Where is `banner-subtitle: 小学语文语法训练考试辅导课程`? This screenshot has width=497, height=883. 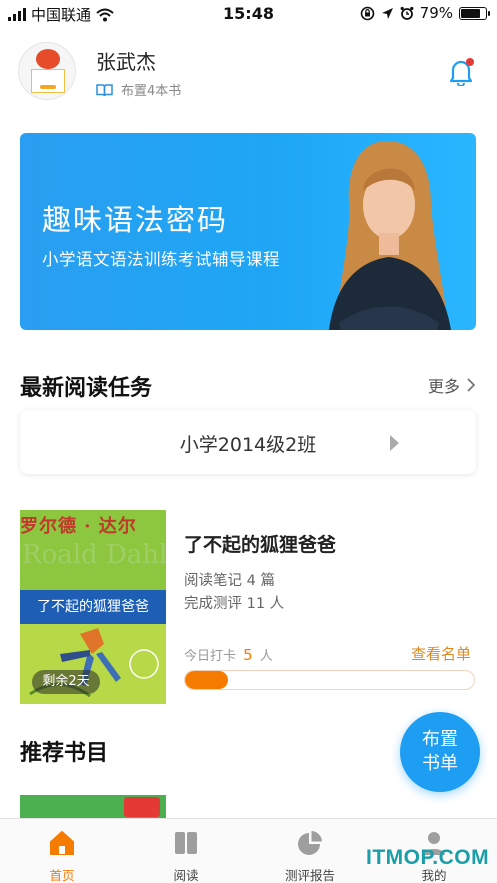 banner-subtitle: 小学语文语法训练考试辅导课程 is located at coordinates (161, 259).